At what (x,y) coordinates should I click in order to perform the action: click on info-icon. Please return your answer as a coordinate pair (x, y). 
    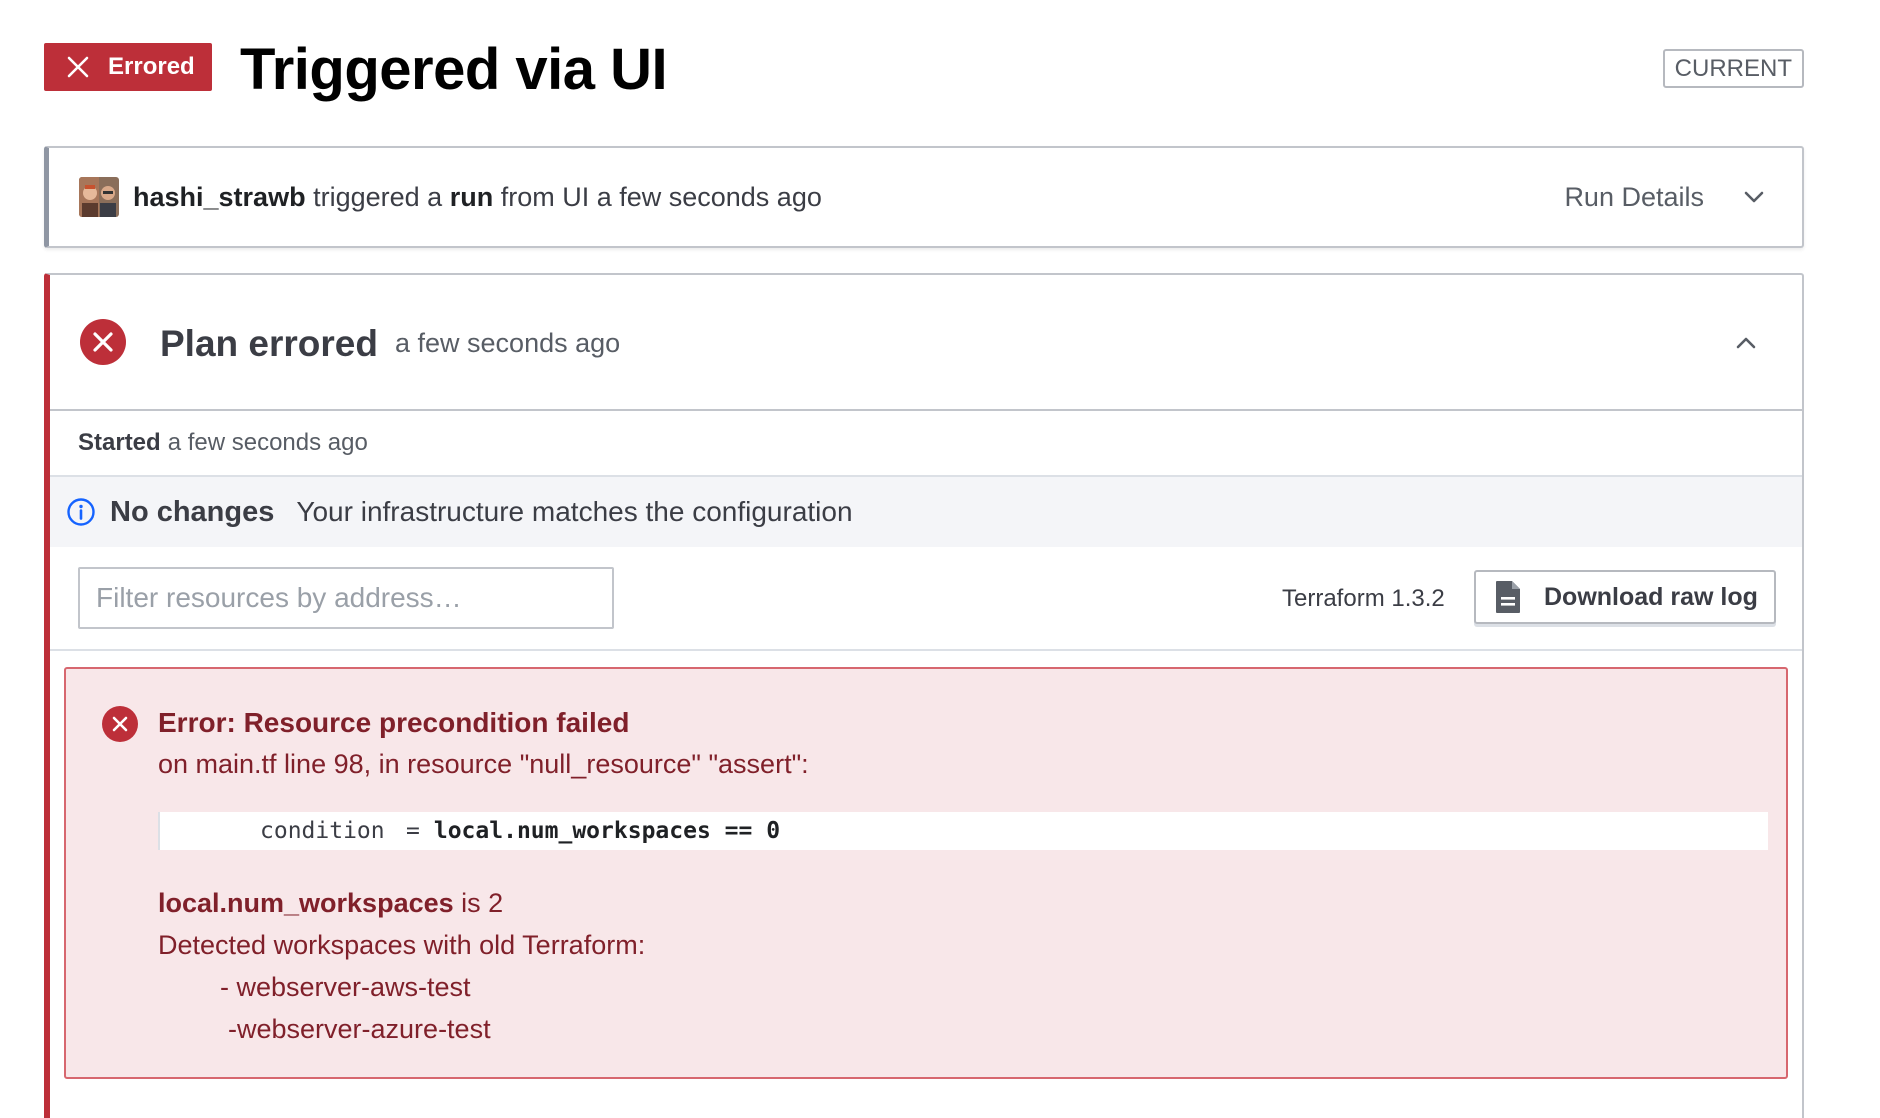
    Looking at the image, I should click on (81, 512).